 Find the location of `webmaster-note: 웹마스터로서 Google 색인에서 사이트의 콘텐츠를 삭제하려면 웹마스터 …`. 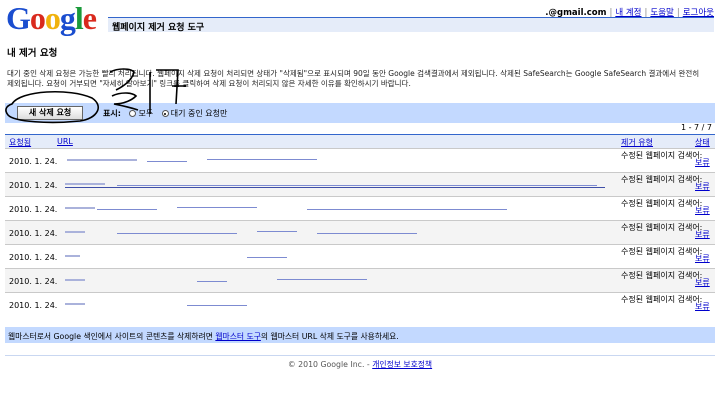

webmaster-note: 웹마스터로서 Google 색인에서 사이트의 콘텐츠를 삭제하려면 웹마스터 … is located at coordinates (360, 335).